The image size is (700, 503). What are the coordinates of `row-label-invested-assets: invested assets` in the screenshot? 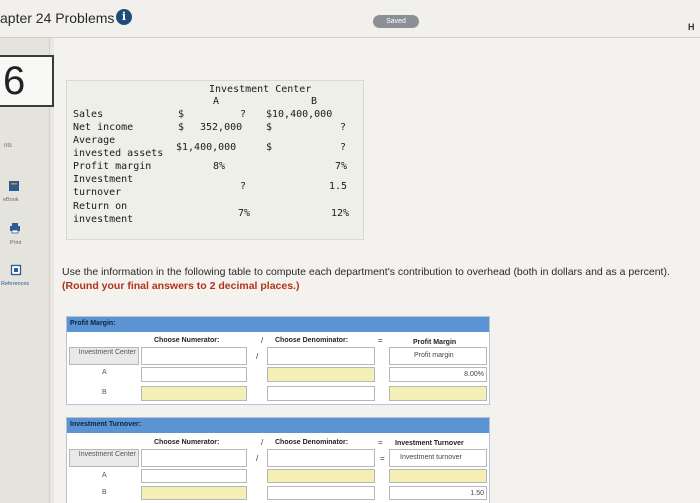 It's located at (118, 153).